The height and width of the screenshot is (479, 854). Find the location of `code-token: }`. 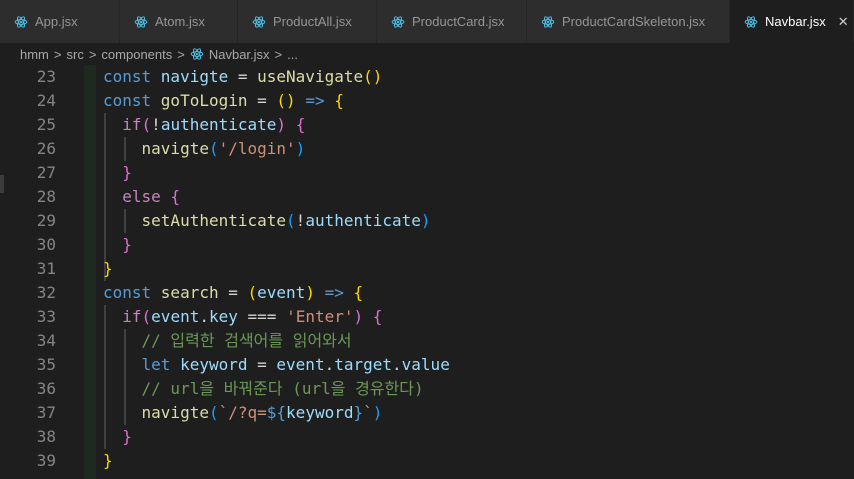

code-token: } is located at coordinates (127, 244).